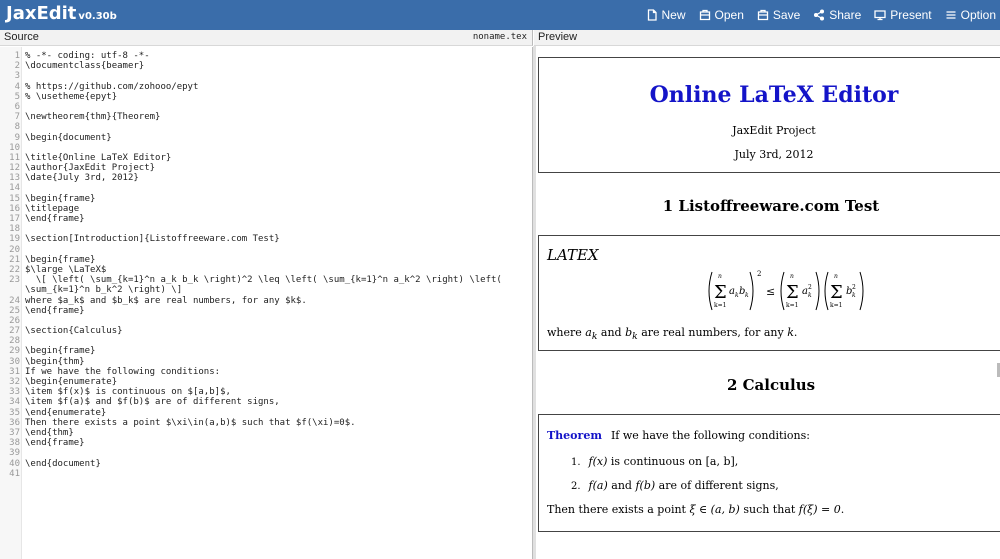 The image size is (1000, 559). I want to click on preview-header: Preview, so click(767, 38).